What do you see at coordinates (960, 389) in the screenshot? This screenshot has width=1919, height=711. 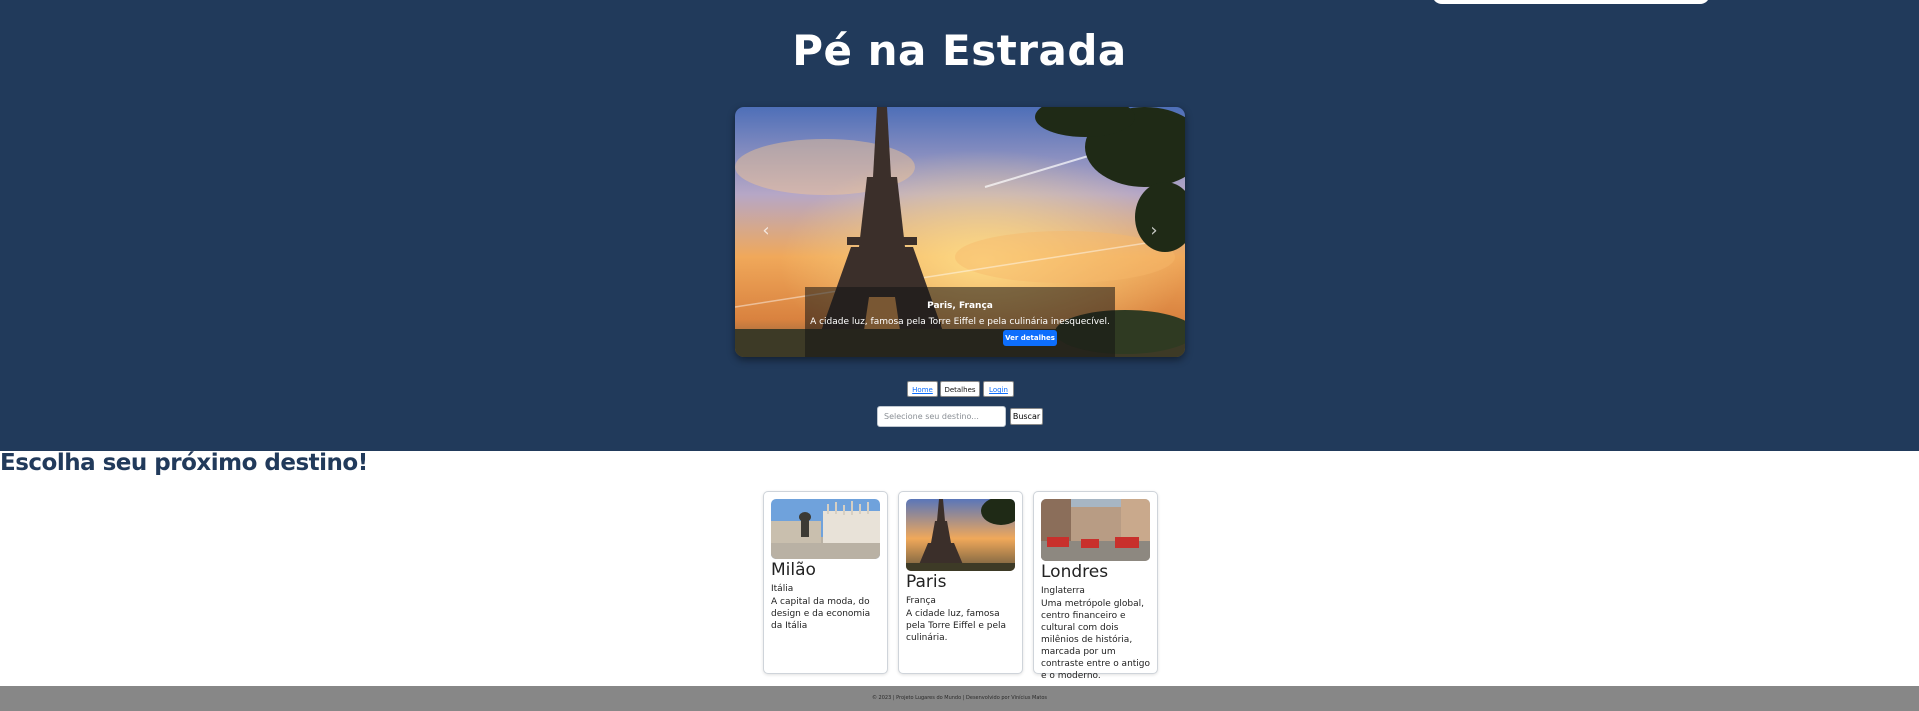 I see `nav-details-button: Detalhes` at bounding box center [960, 389].